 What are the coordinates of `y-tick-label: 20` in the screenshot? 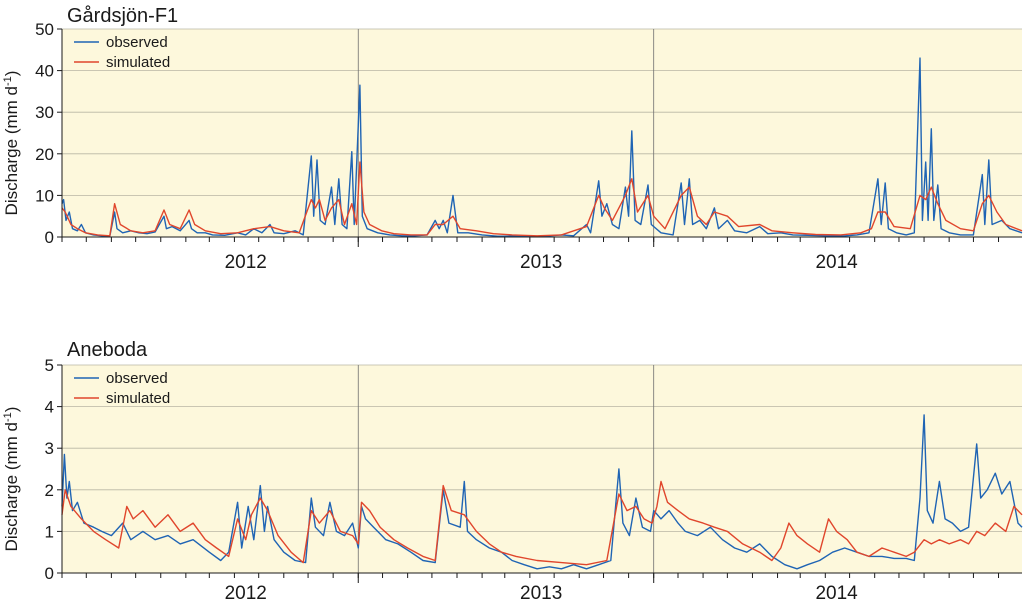 It's located at (44, 154).